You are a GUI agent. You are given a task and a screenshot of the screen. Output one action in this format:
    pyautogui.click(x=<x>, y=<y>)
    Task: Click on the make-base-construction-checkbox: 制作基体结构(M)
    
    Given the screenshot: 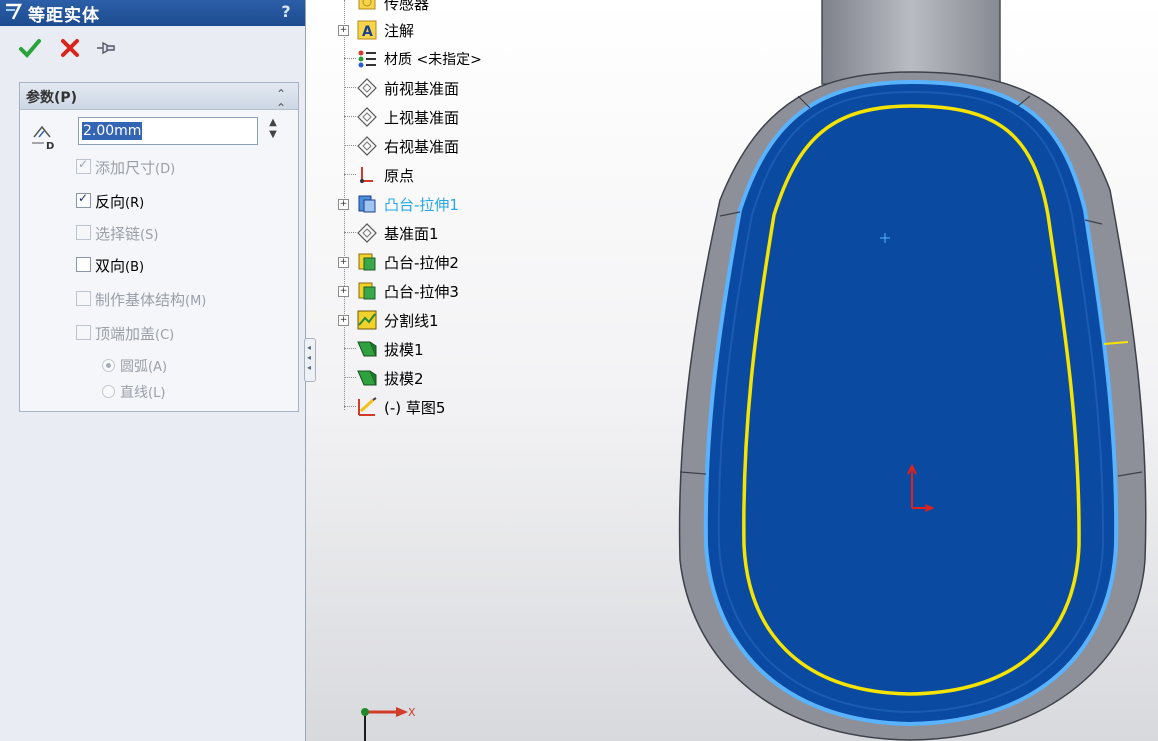 What is the action you would take?
    pyautogui.click(x=141, y=300)
    